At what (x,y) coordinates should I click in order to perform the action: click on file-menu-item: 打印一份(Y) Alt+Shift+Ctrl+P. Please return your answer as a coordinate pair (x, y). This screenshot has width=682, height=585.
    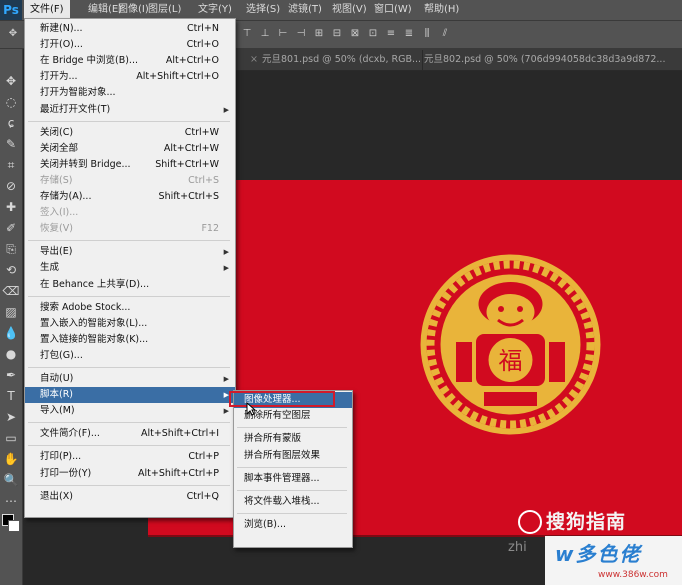
    Looking at the image, I should click on (130, 474).